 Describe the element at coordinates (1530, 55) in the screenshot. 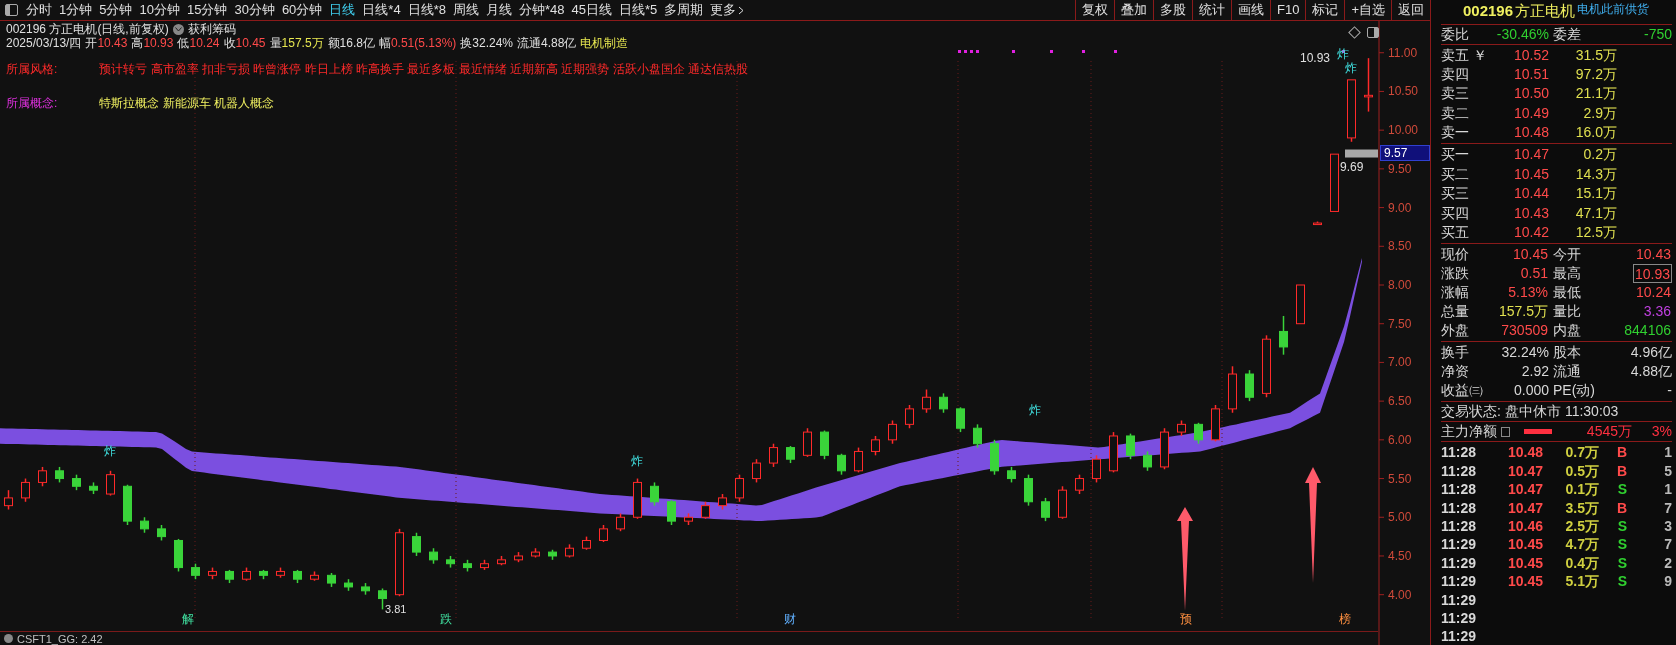

I see `price-value: 10.52` at that location.